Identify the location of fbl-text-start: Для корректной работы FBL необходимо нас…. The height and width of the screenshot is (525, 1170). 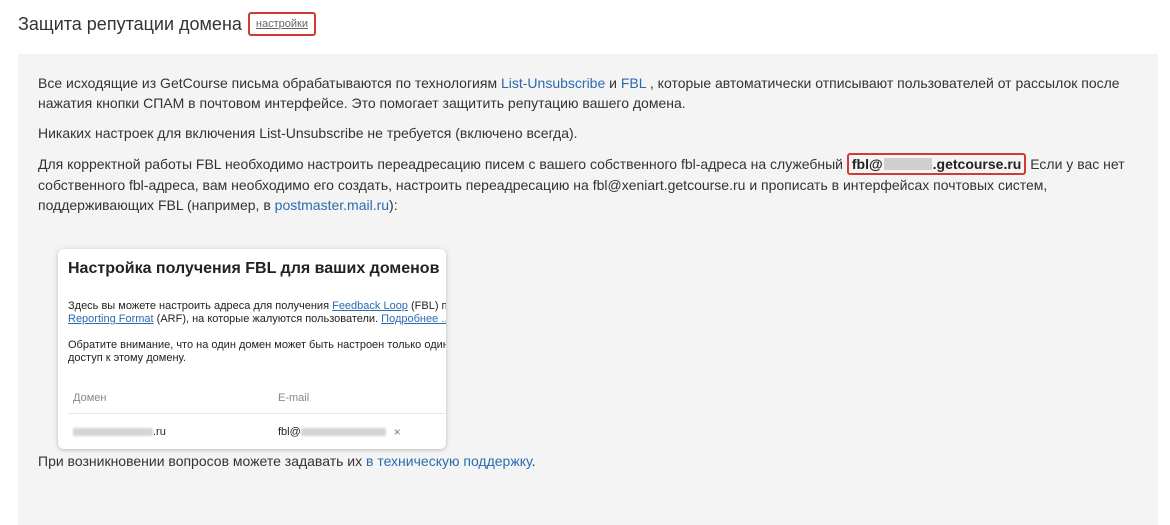
(442, 164).